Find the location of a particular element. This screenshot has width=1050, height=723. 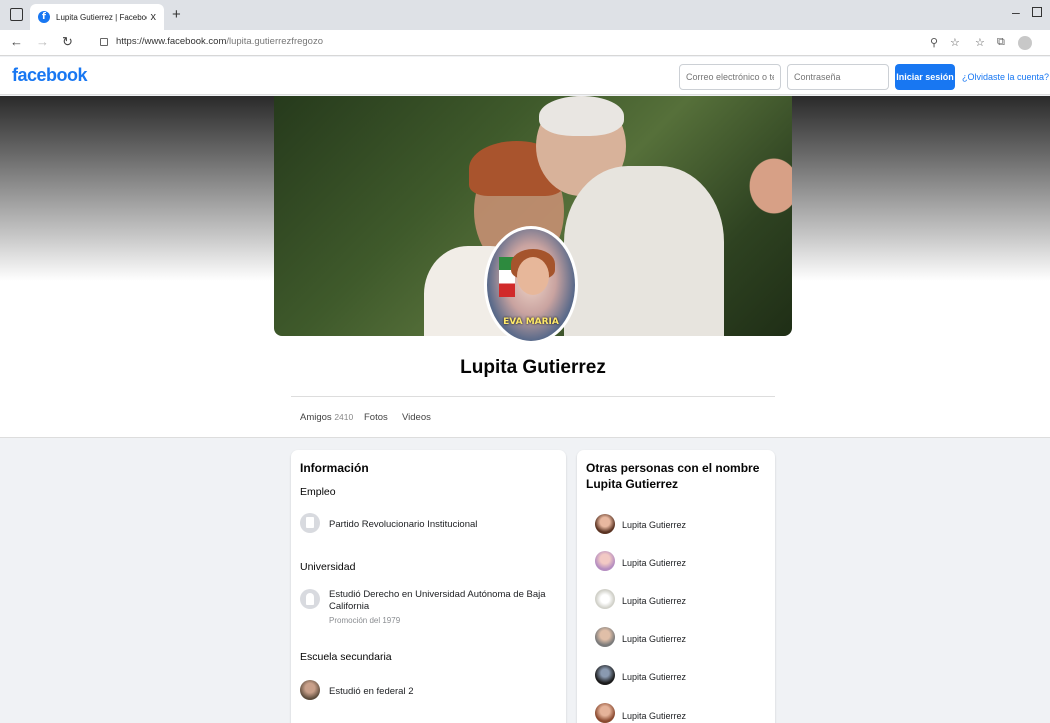

lock-icon is located at coordinates (104, 41).